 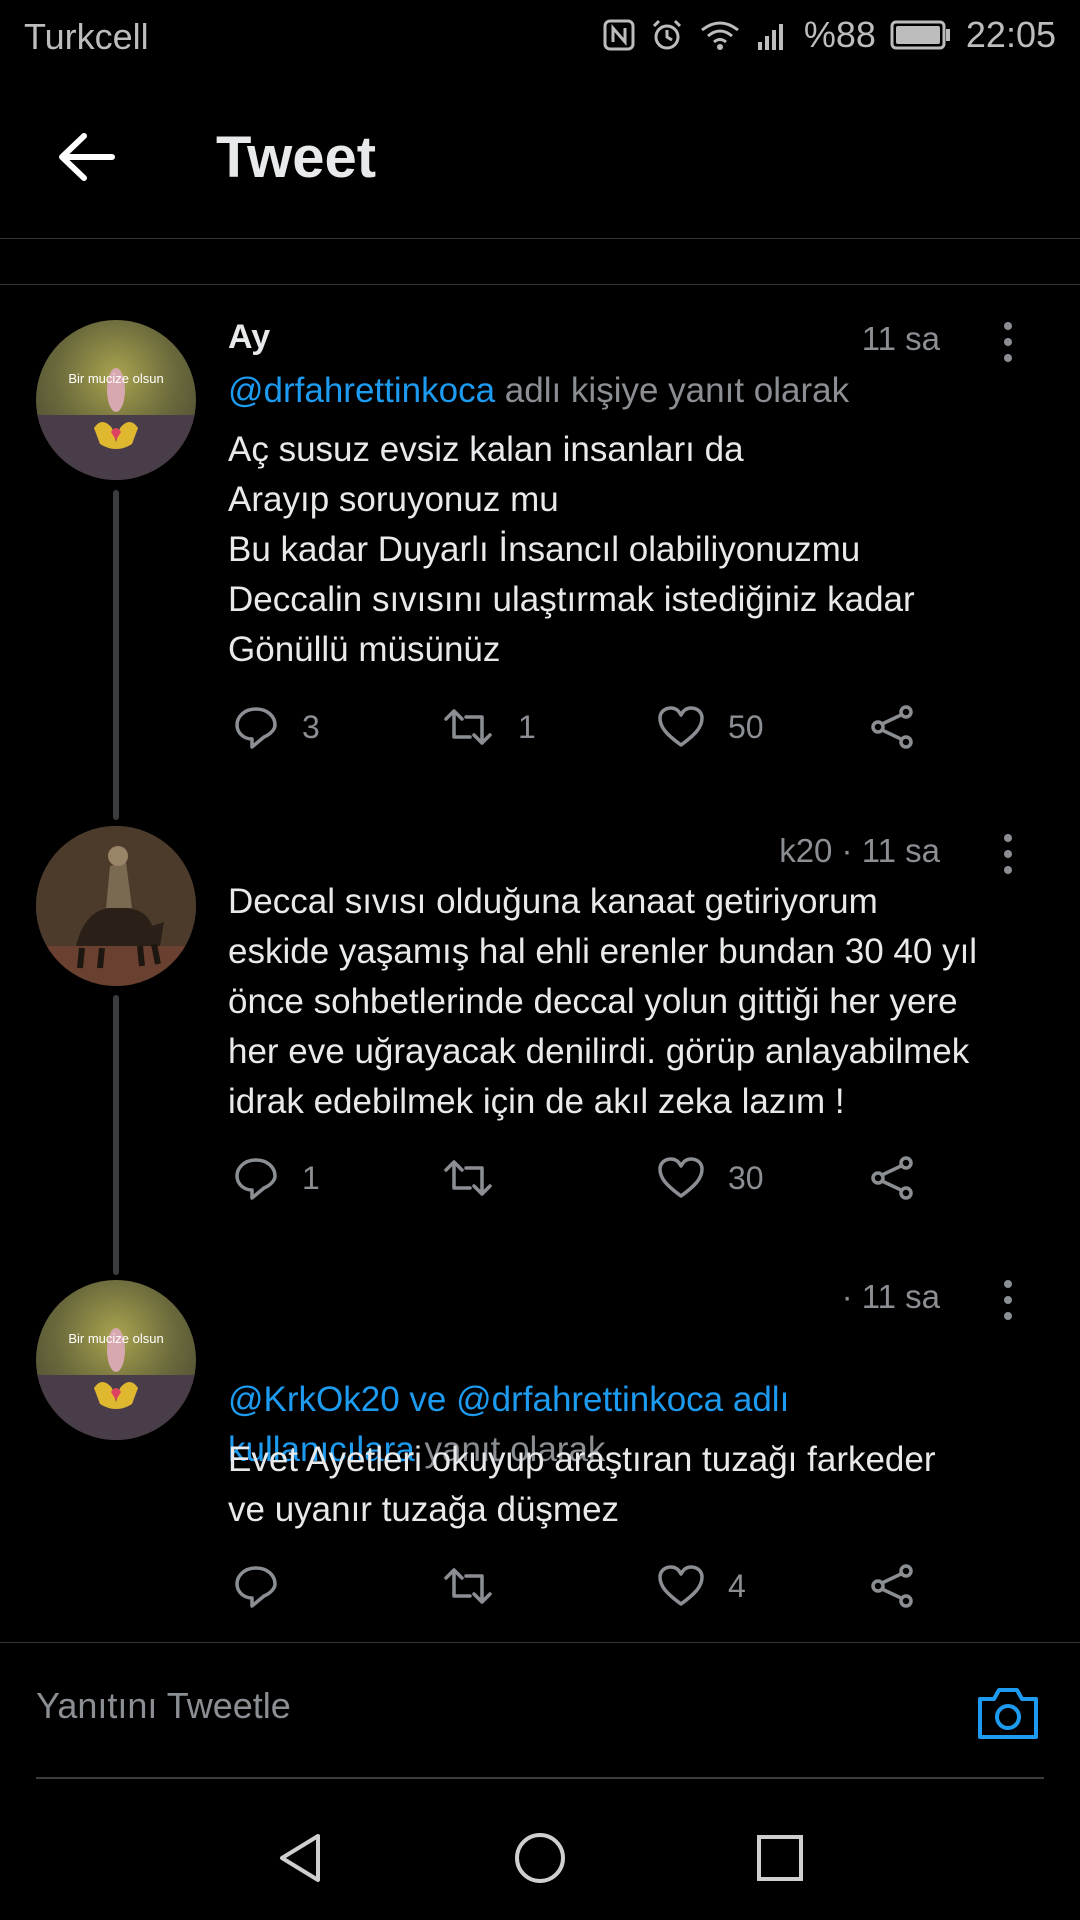 I want to click on retweet-button: 1, so click(x=488, y=727).